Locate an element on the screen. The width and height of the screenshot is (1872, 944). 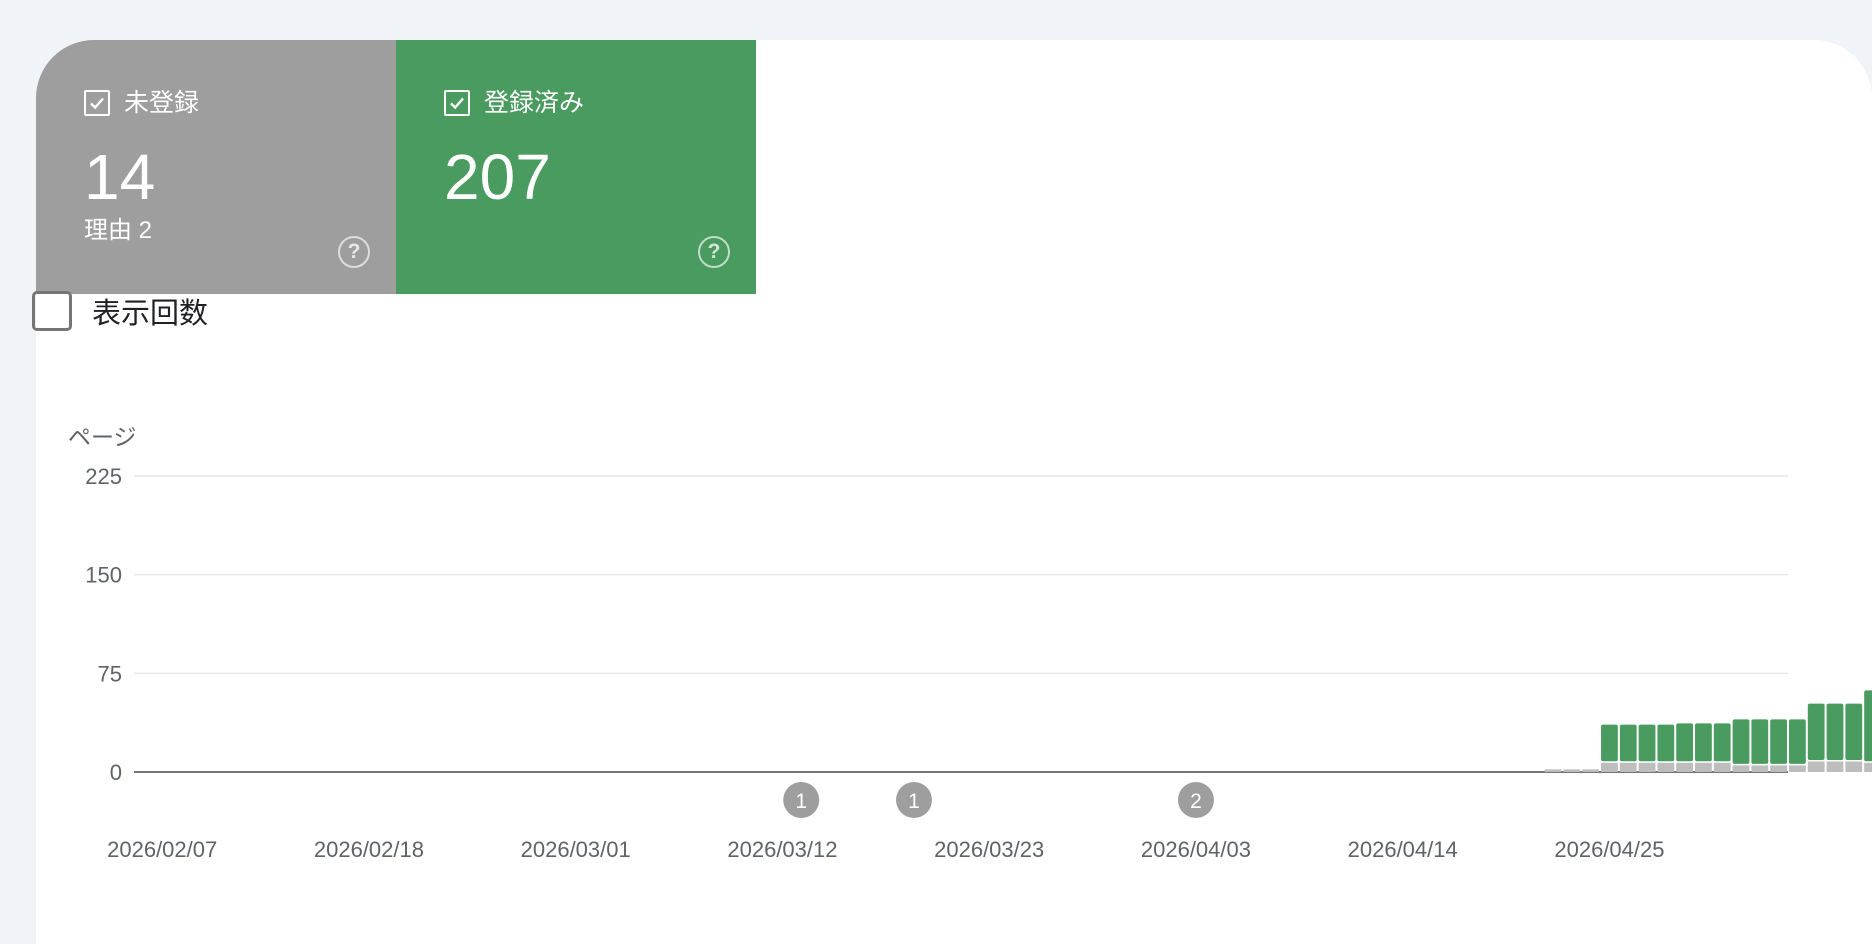
x-tick-label: 2026/02/07 is located at coordinates (162, 849).